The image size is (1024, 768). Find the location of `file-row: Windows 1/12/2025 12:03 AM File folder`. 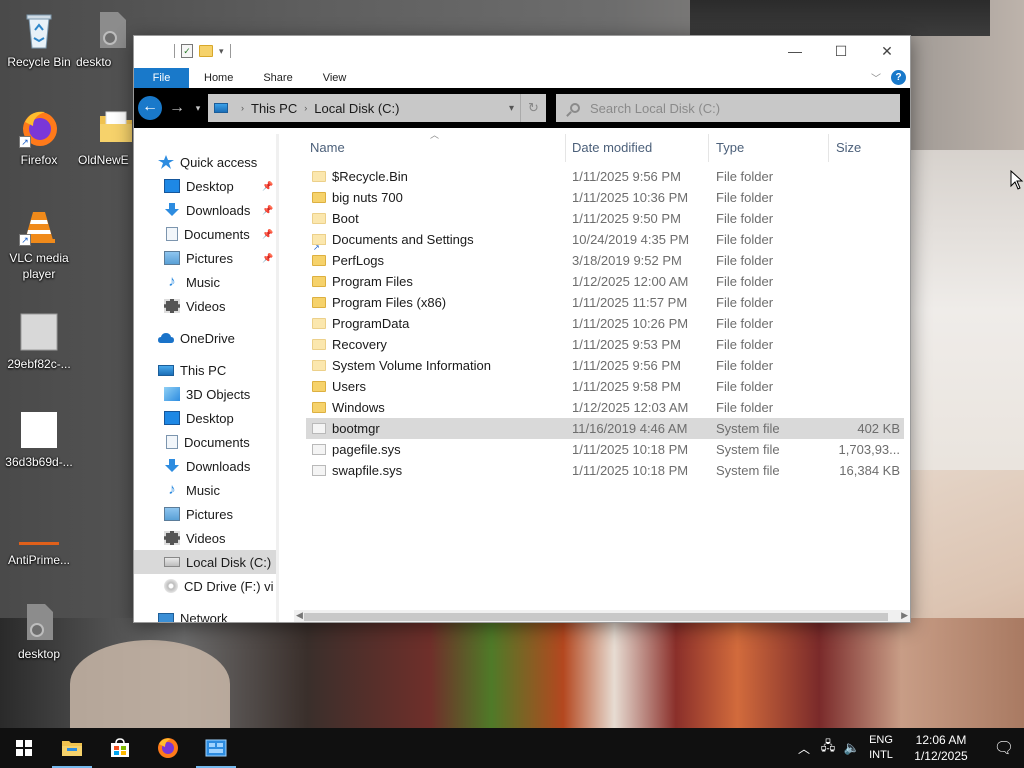

file-row: Windows 1/12/2025 12:03 AM File folder is located at coordinates (605, 407).